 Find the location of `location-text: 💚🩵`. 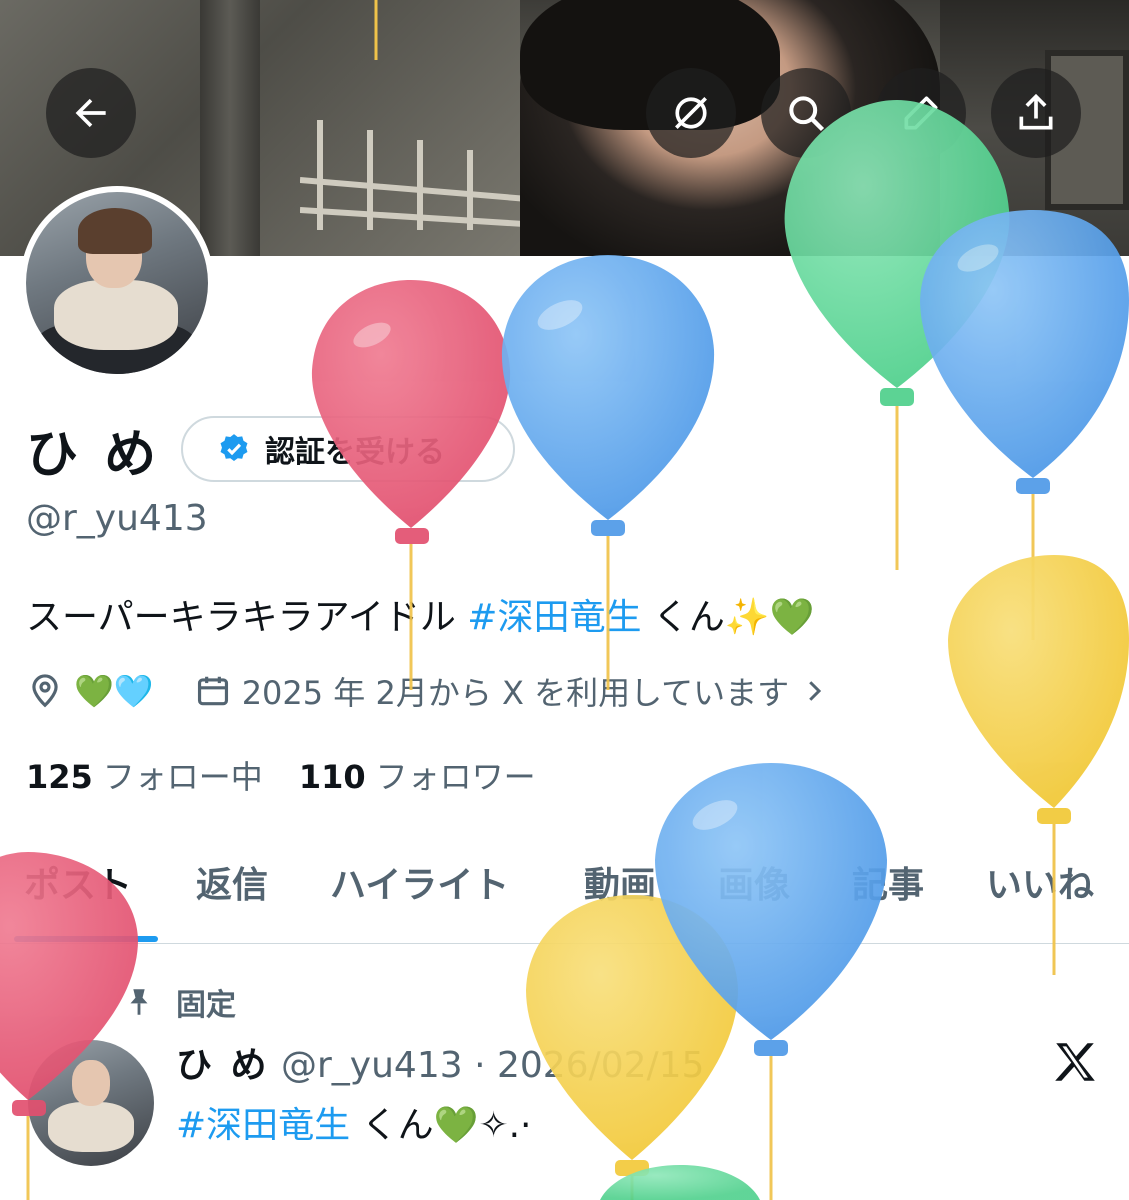

location-text: 💚🩵 is located at coordinates (114, 691).